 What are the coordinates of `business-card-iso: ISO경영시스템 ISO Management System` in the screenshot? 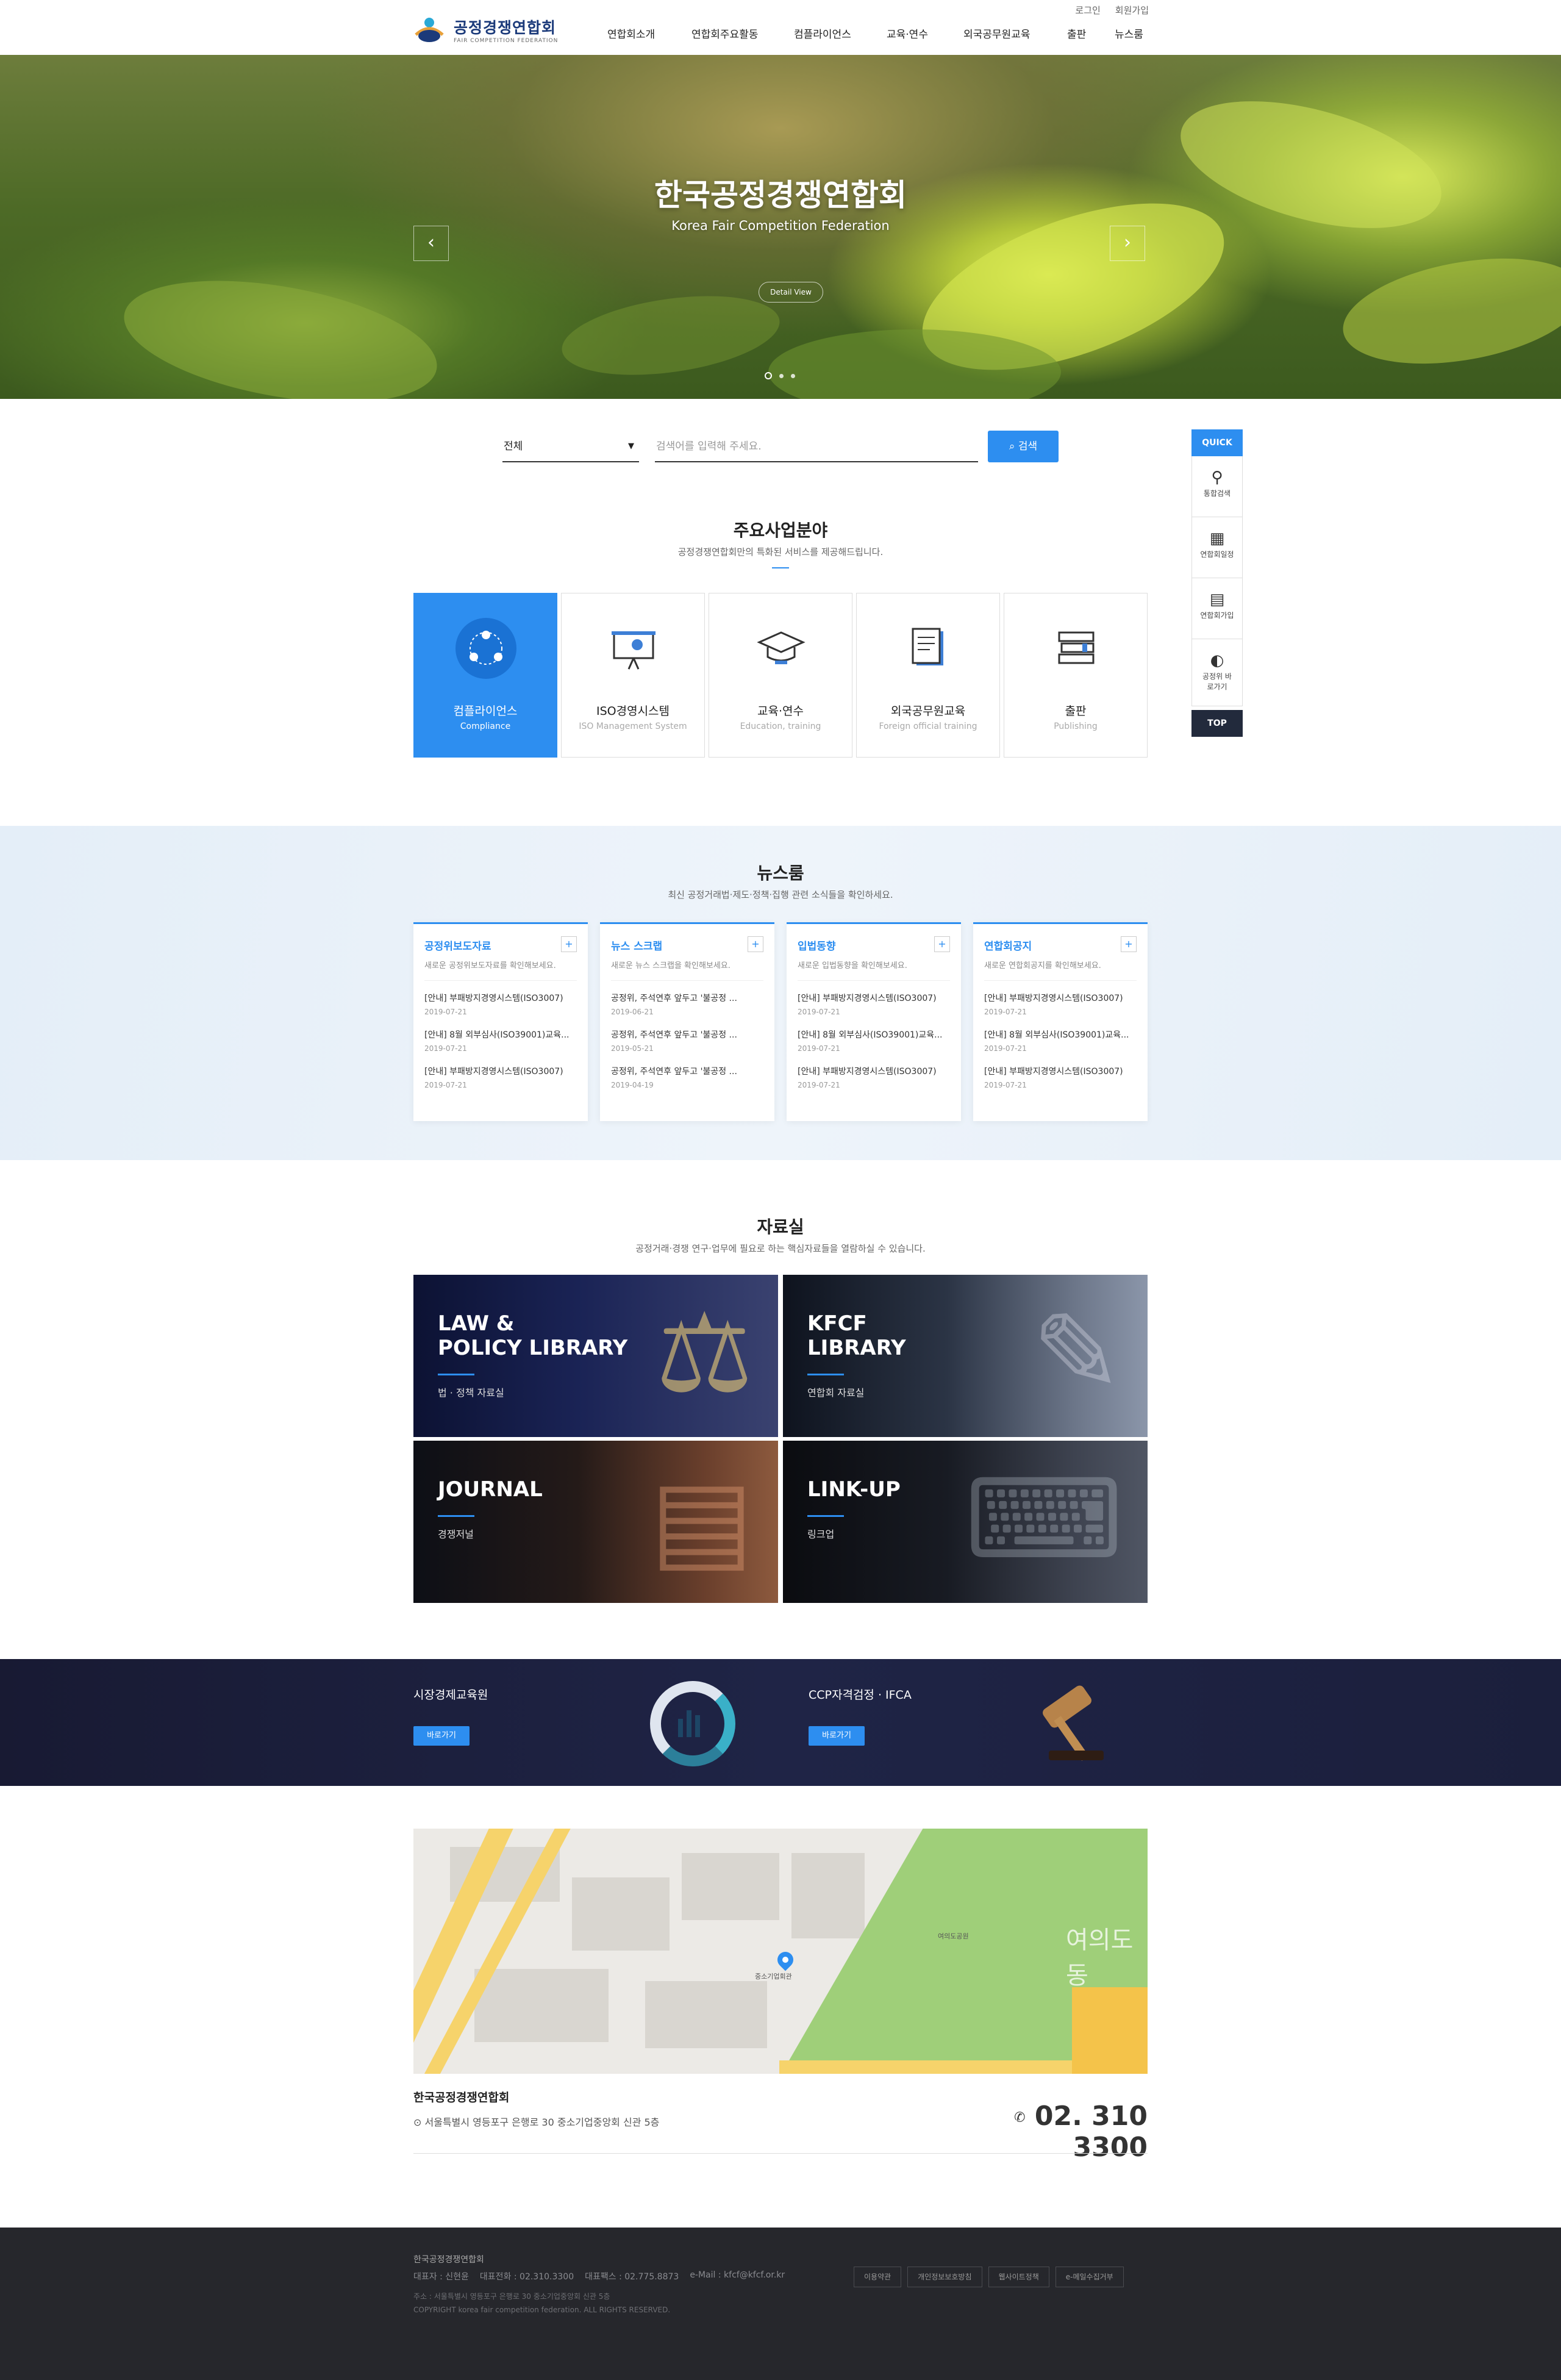 It's located at (633, 675).